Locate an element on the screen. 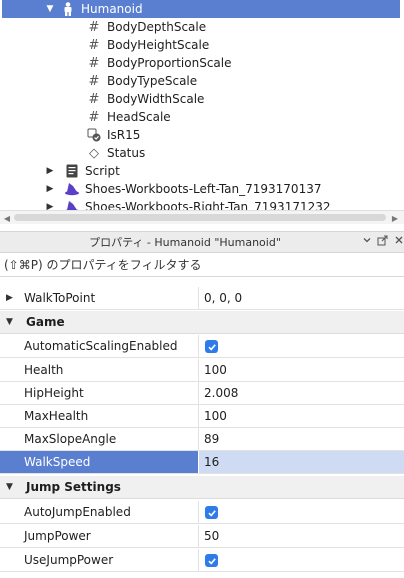 This screenshot has height=578, width=404. scroll-right-icon: ▶ is located at coordinates (395, 218).